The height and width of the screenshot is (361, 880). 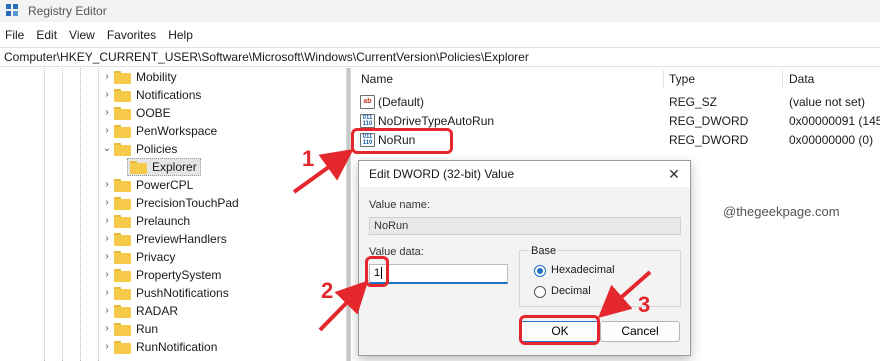 What do you see at coordinates (524, 174) in the screenshot?
I see `dialog-title-bar: Edit DWORD (32-bit) Value ✕` at bounding box center [524, 174].